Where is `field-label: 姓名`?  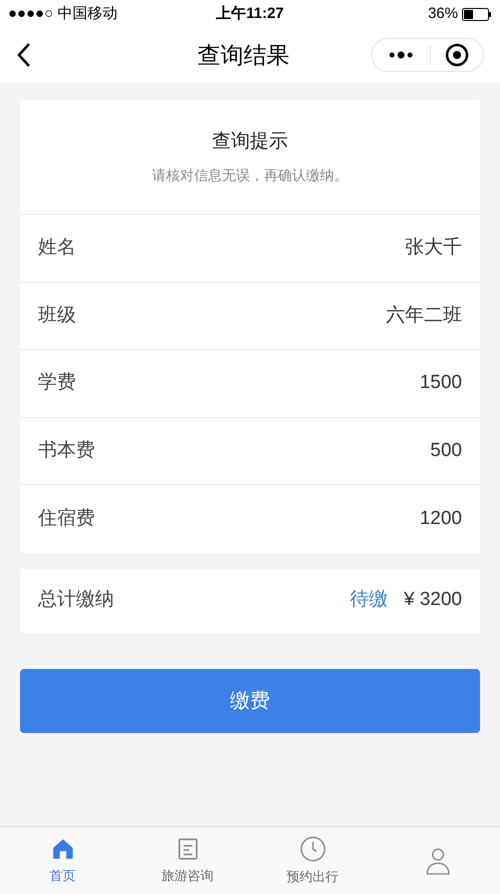
field-label: 姓名 is located at coordinates (57, 248).